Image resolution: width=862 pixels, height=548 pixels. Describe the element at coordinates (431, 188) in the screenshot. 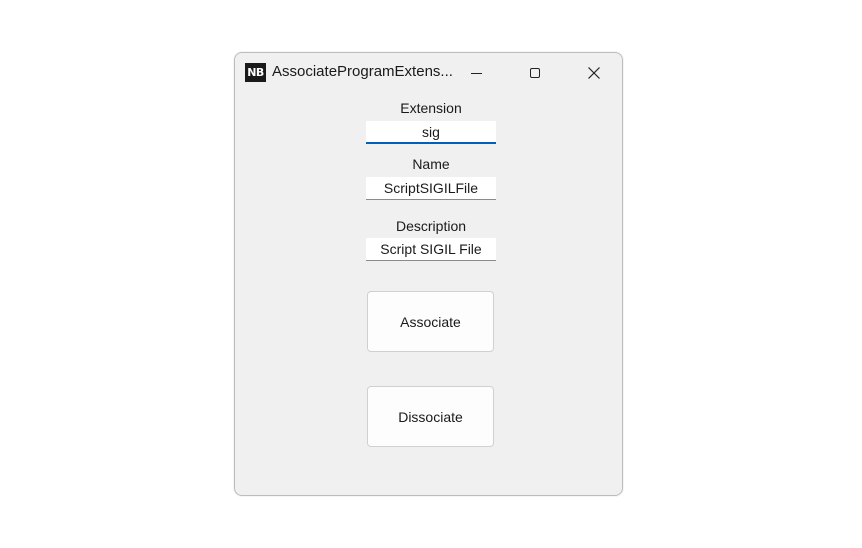

I see `name-field` at that location.